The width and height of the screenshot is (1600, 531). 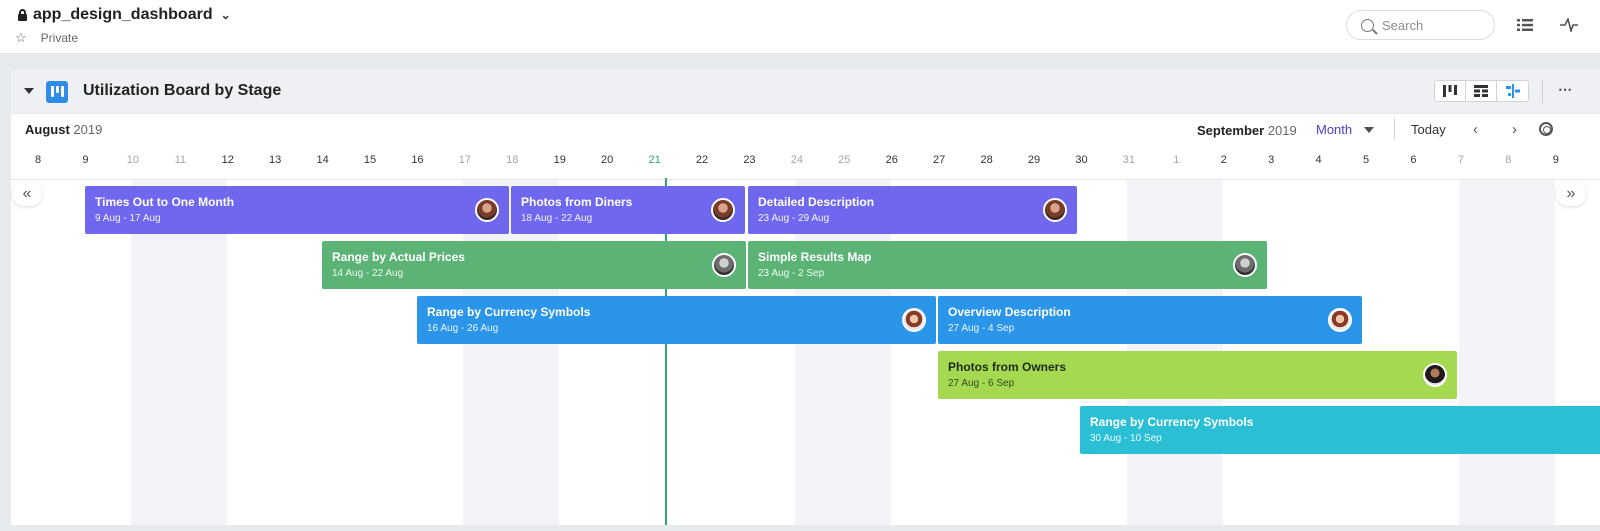 What do you see at coordinates (368, 273) in the screenshot?
I see `task-dates: 14 Aug - 22 Aug` at bounding box center [368, 273].